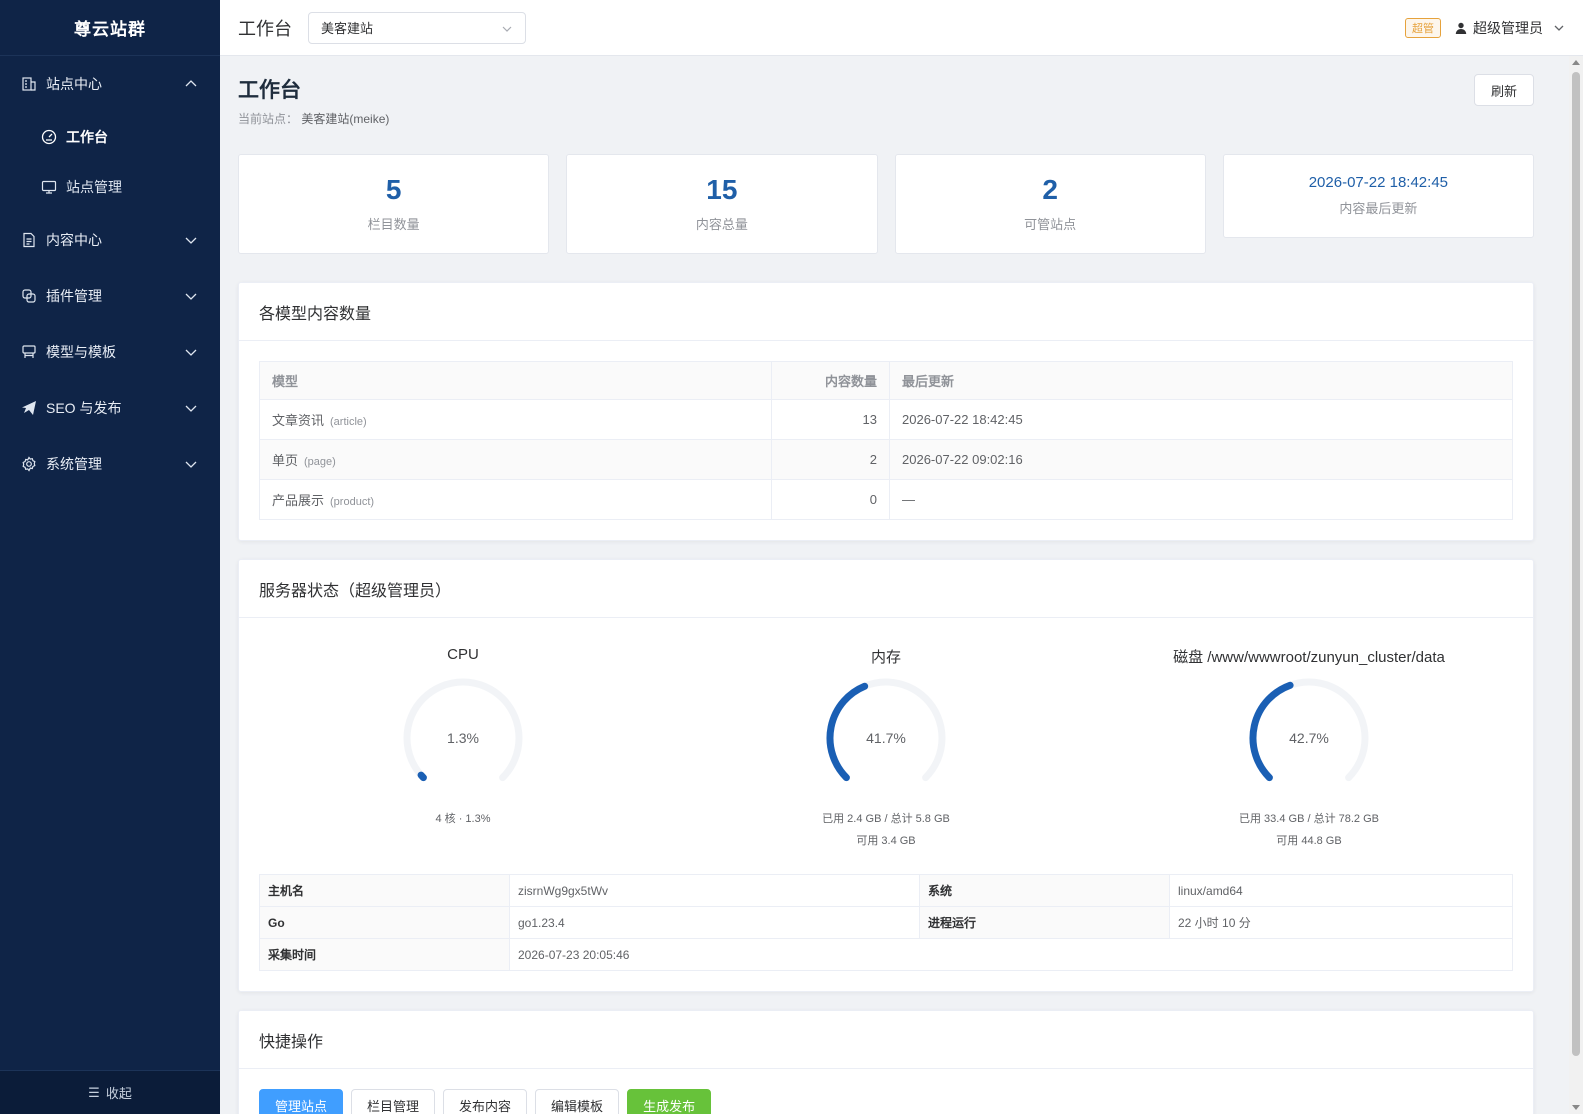 The width and height of the screenshot is (1583, 1114). What do you see at coordinates (886, 118) in the screenshot?
I see `current-site: 当前站点： 美客建站(meike)` at bounding box center [886, 118].